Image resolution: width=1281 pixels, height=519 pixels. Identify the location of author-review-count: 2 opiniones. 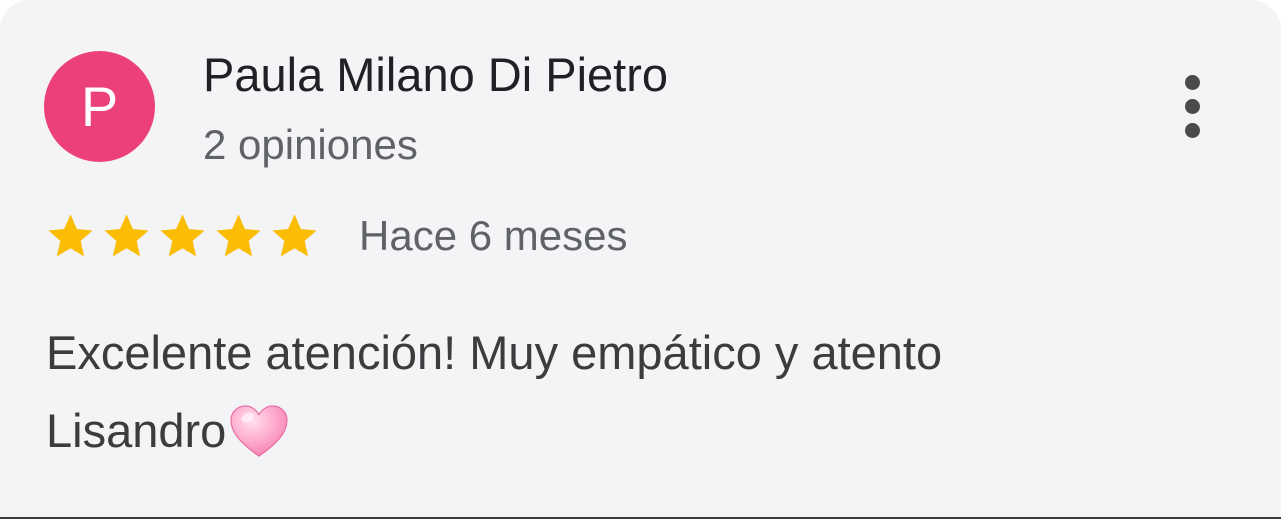
(310, 144).